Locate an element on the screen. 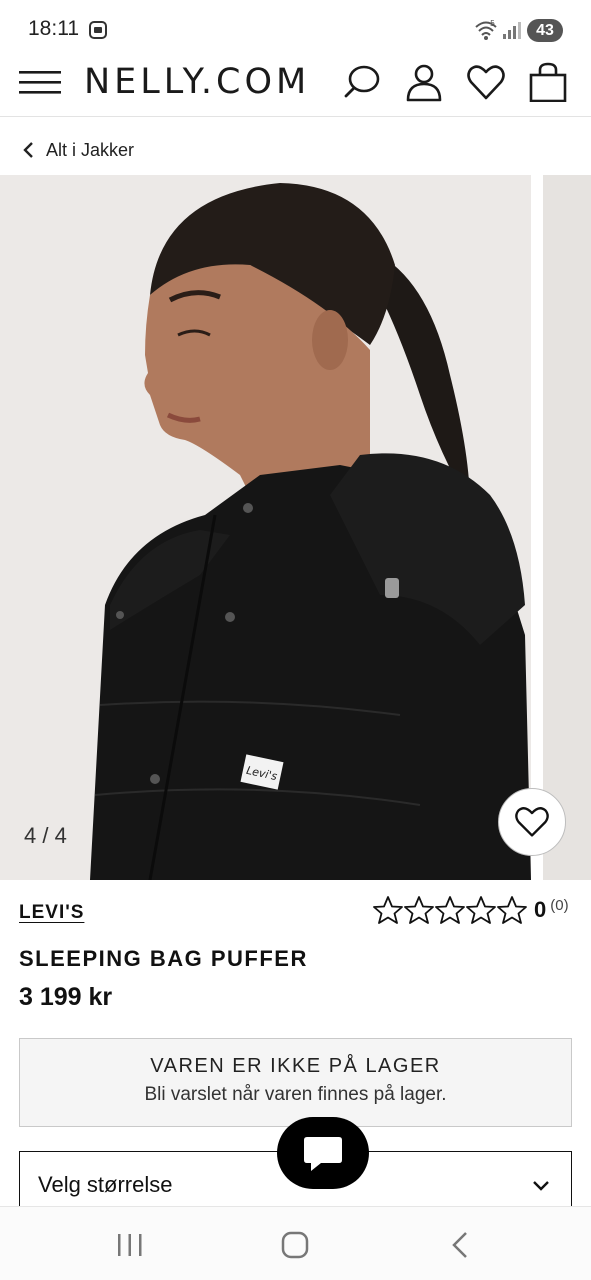  site-logo: NELLY.COM is located at coordinates (197, 82).